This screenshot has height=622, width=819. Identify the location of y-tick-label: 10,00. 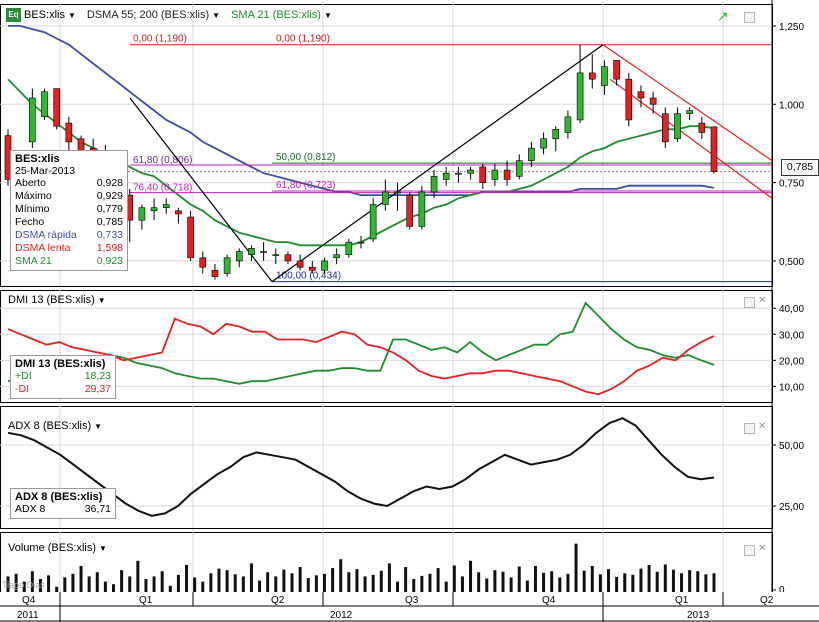
(791, 387).